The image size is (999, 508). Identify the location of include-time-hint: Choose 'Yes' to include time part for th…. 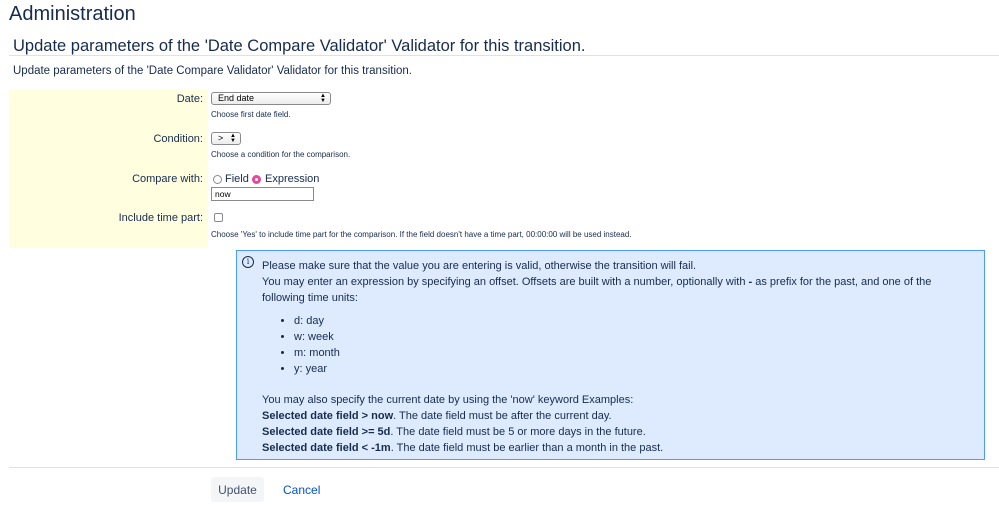
(421, 234).